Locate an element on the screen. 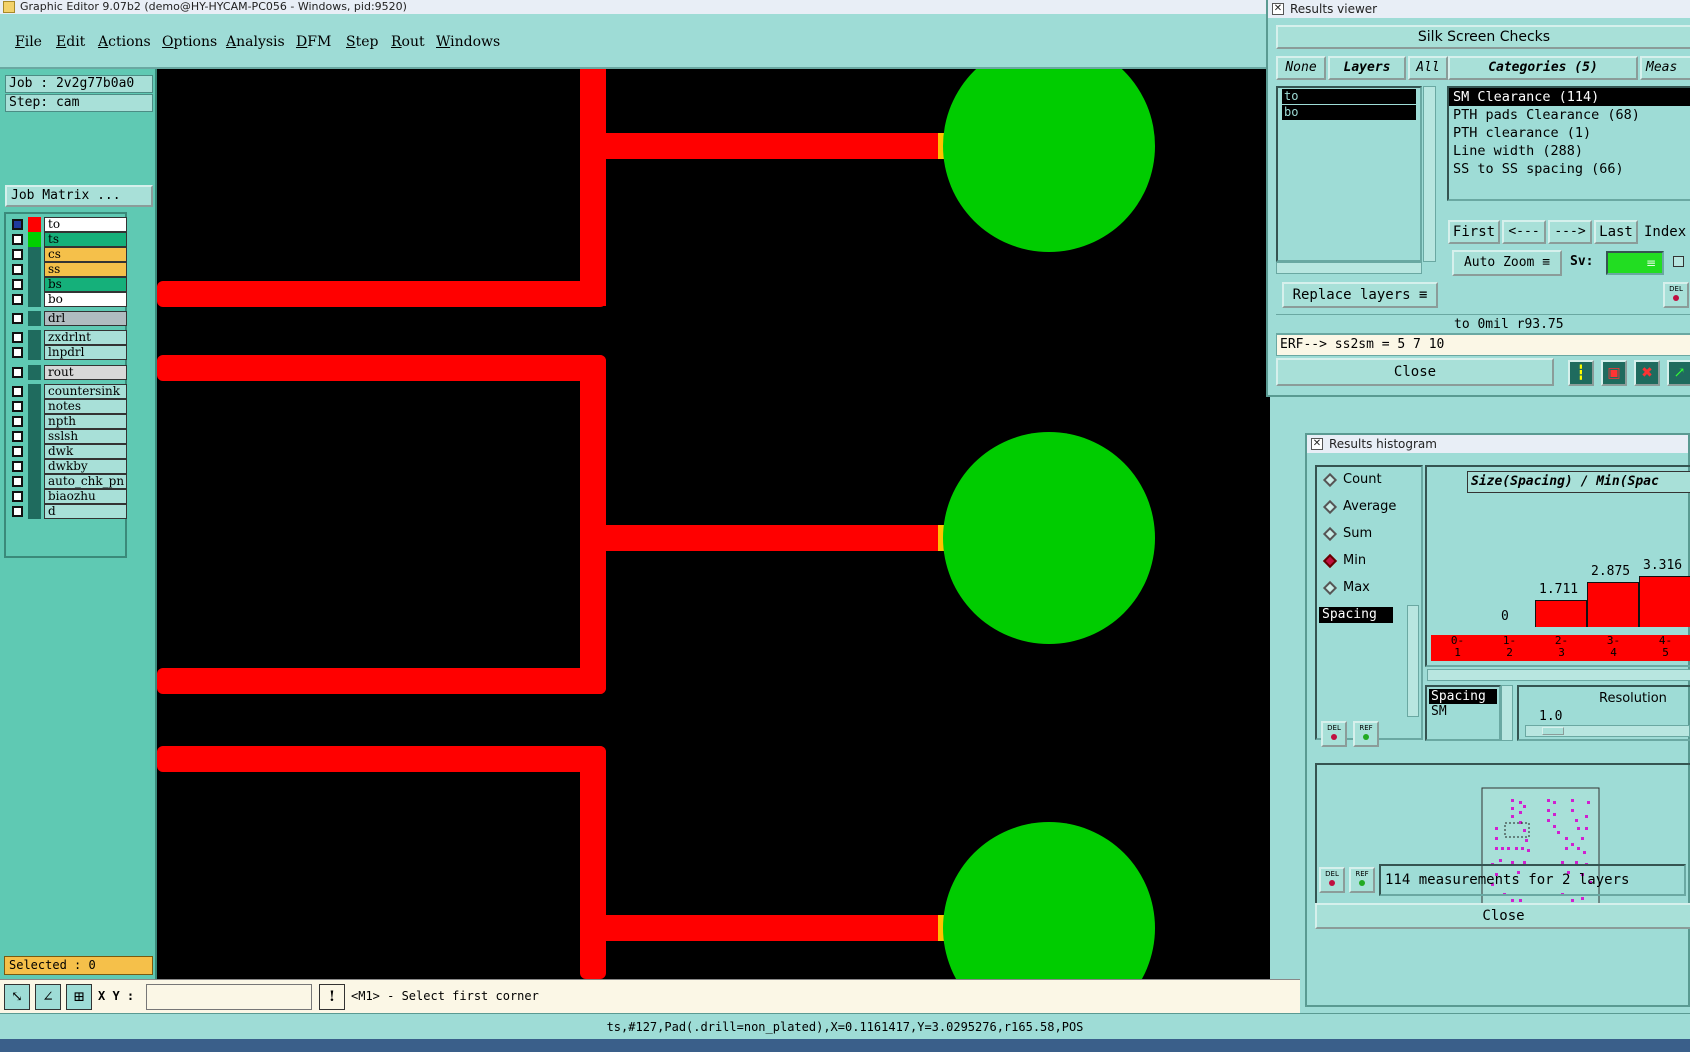 This screenshot has width=1690, height=1052. remove-icon: ✖ is located at coordinates (1647, 373).